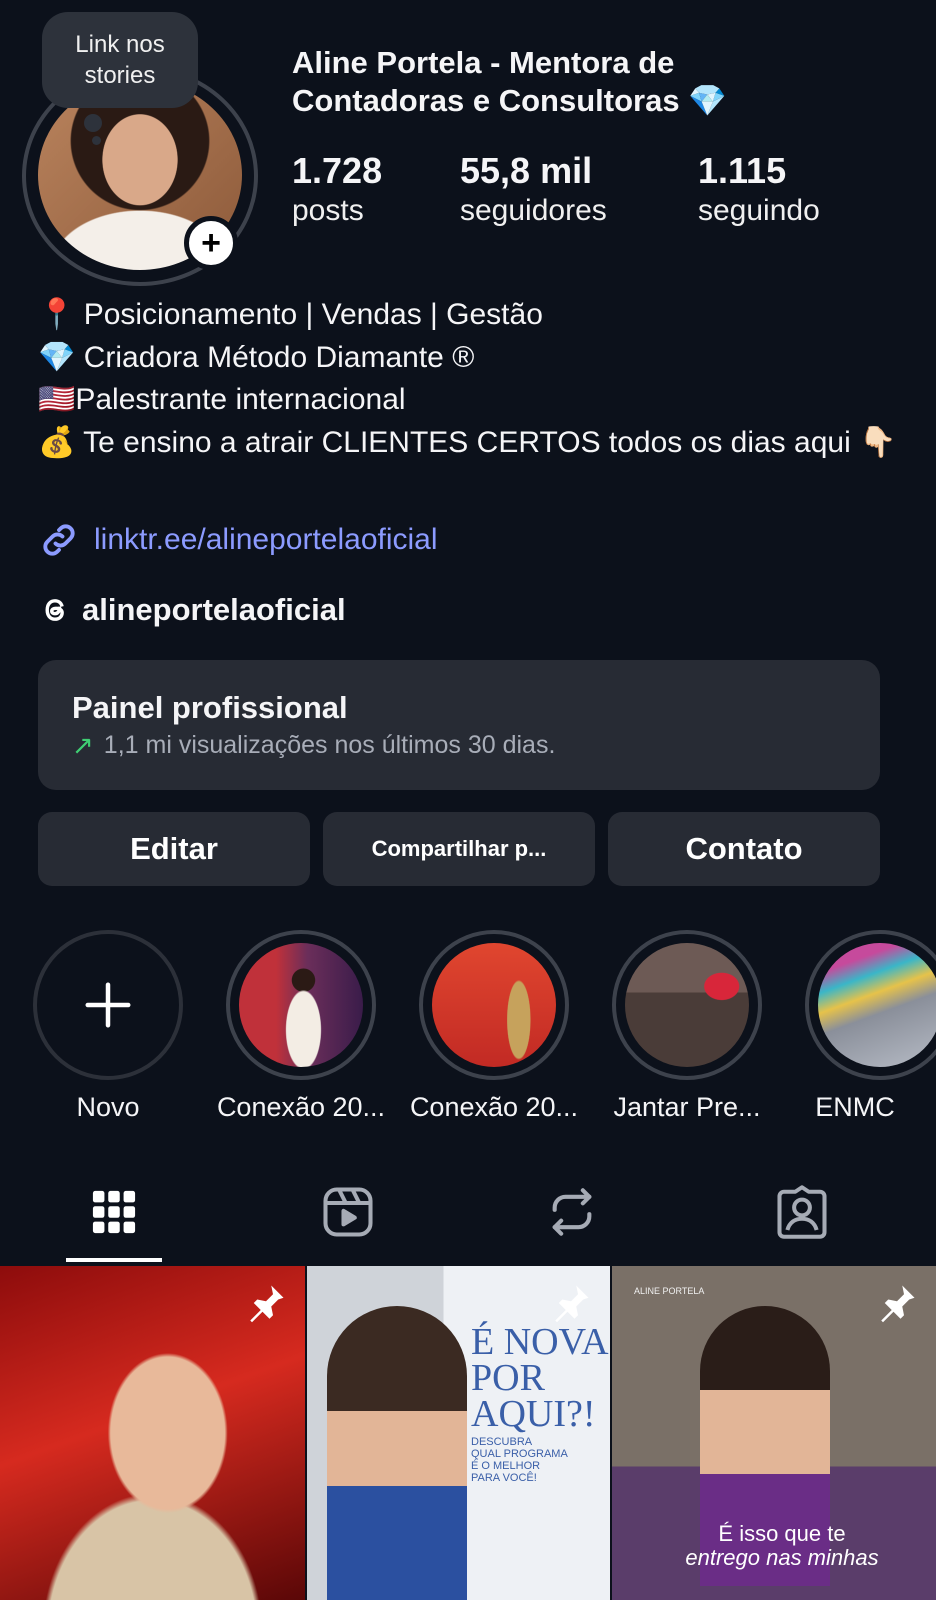 The image size is (936, 1600). I want to click on tab-grid, so click(114, 1212).